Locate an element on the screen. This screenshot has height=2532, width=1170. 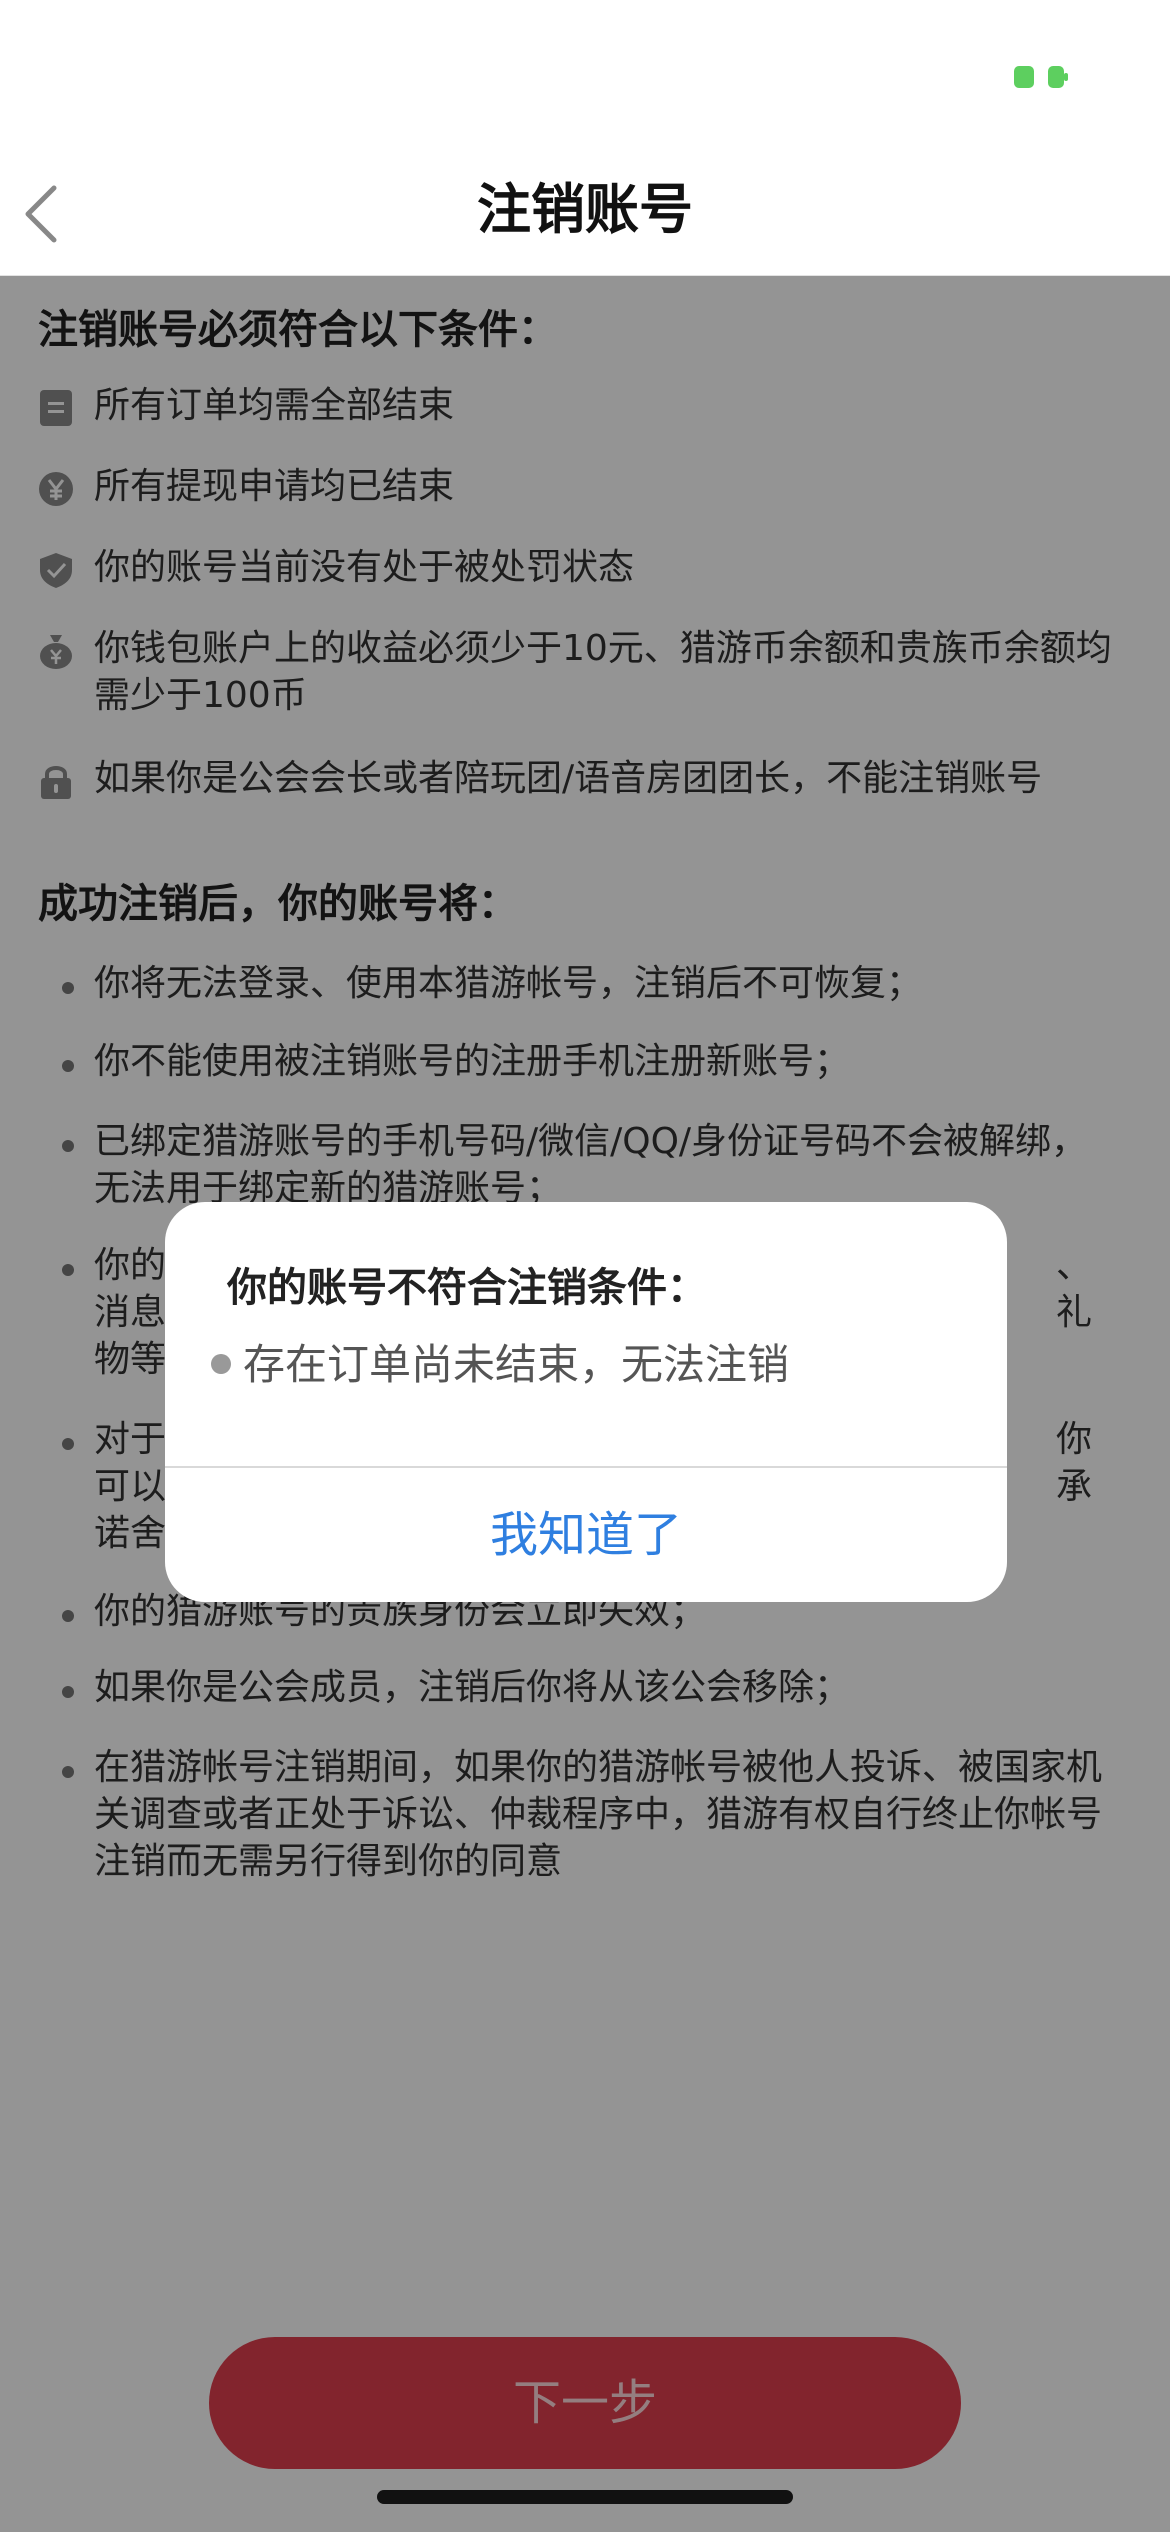
page-title: 注销账号 is located at coordinates (585, 209).